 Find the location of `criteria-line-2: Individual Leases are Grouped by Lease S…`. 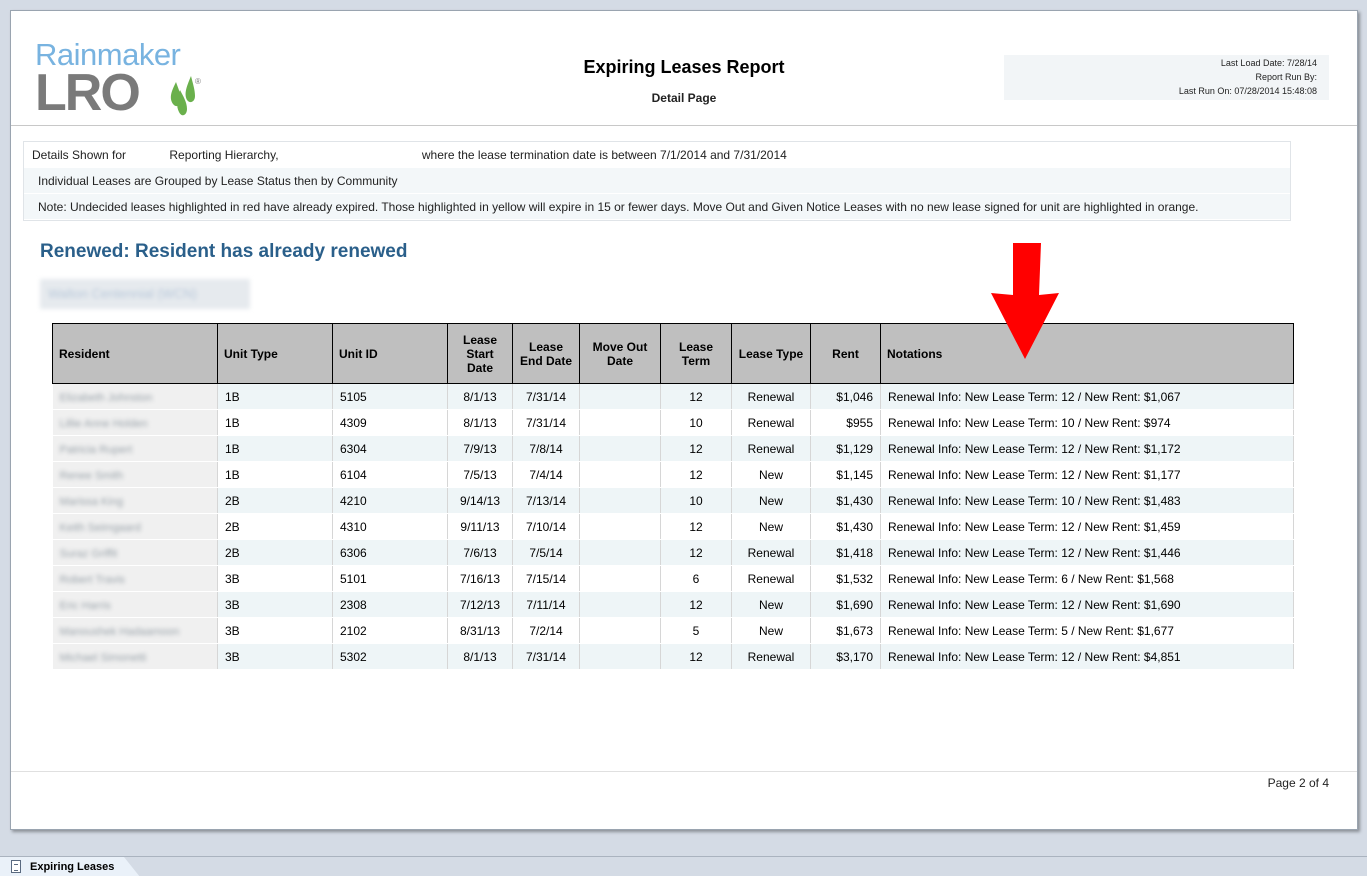

criteria-line-2: Individual Leases are Grouped by Lease S… is located at coordinates (657, 181).